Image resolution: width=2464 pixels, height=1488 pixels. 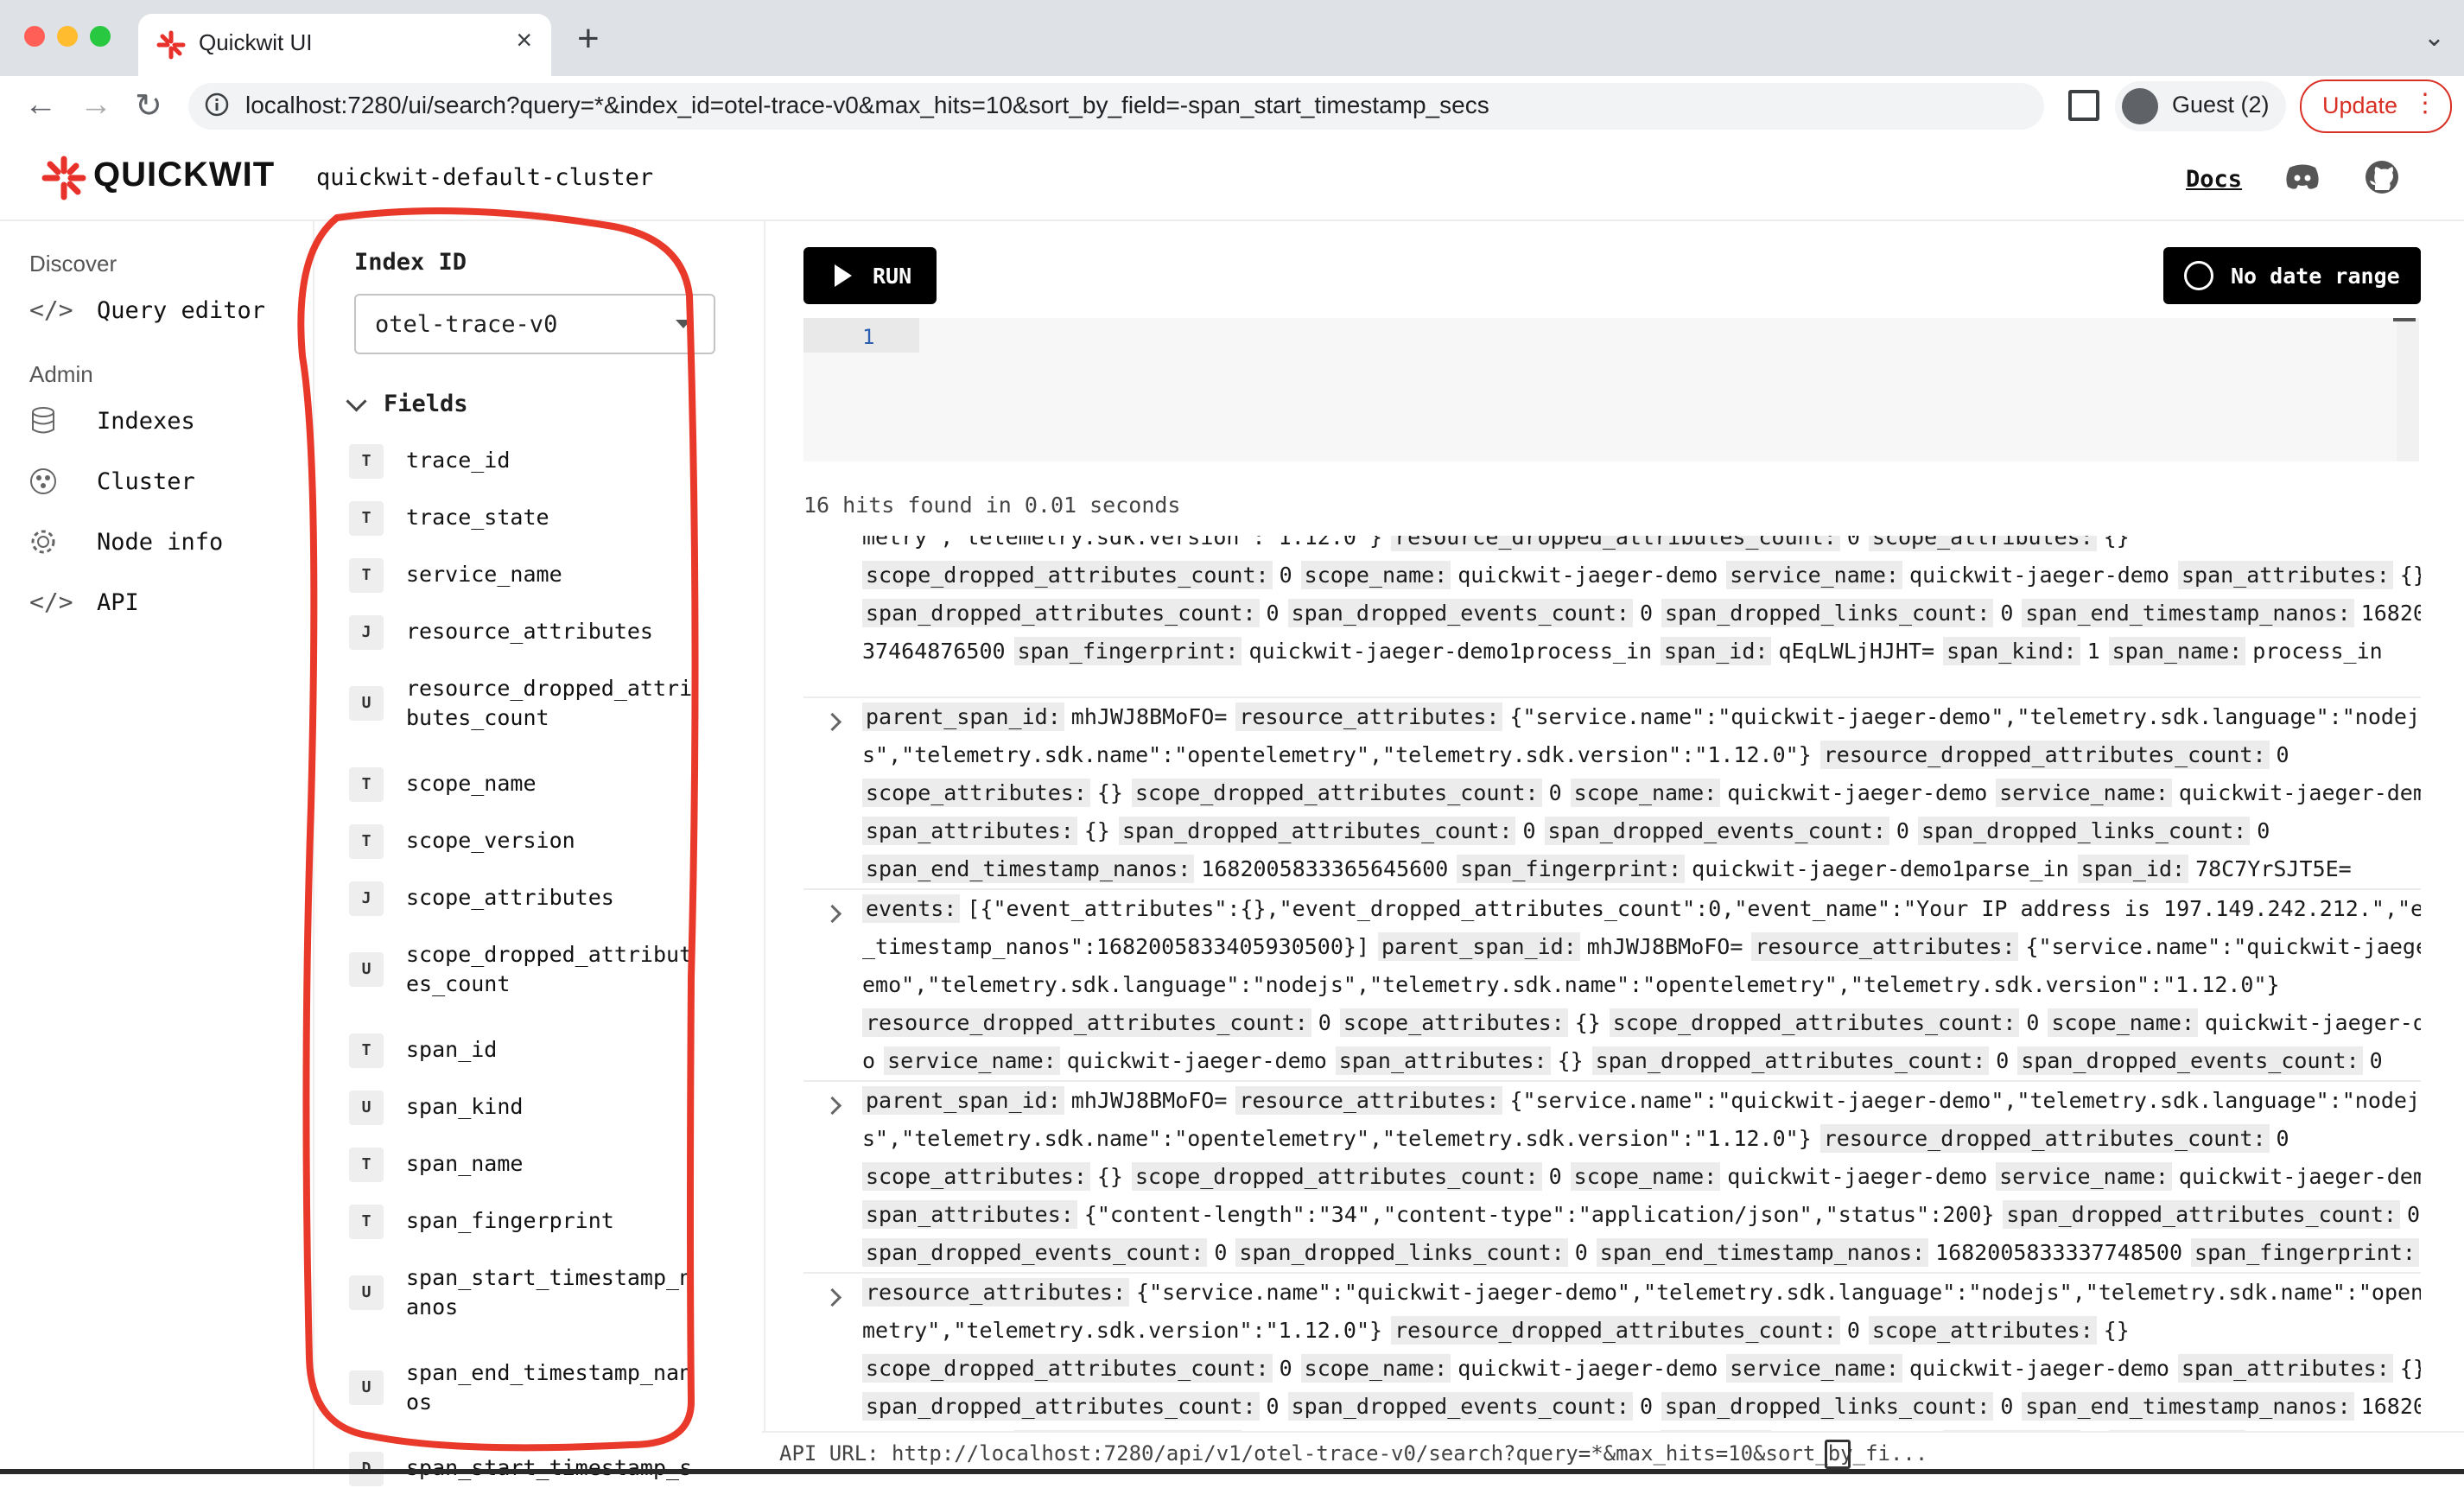 I want to click on new-tab-button: +, so click(x=588, y=38).